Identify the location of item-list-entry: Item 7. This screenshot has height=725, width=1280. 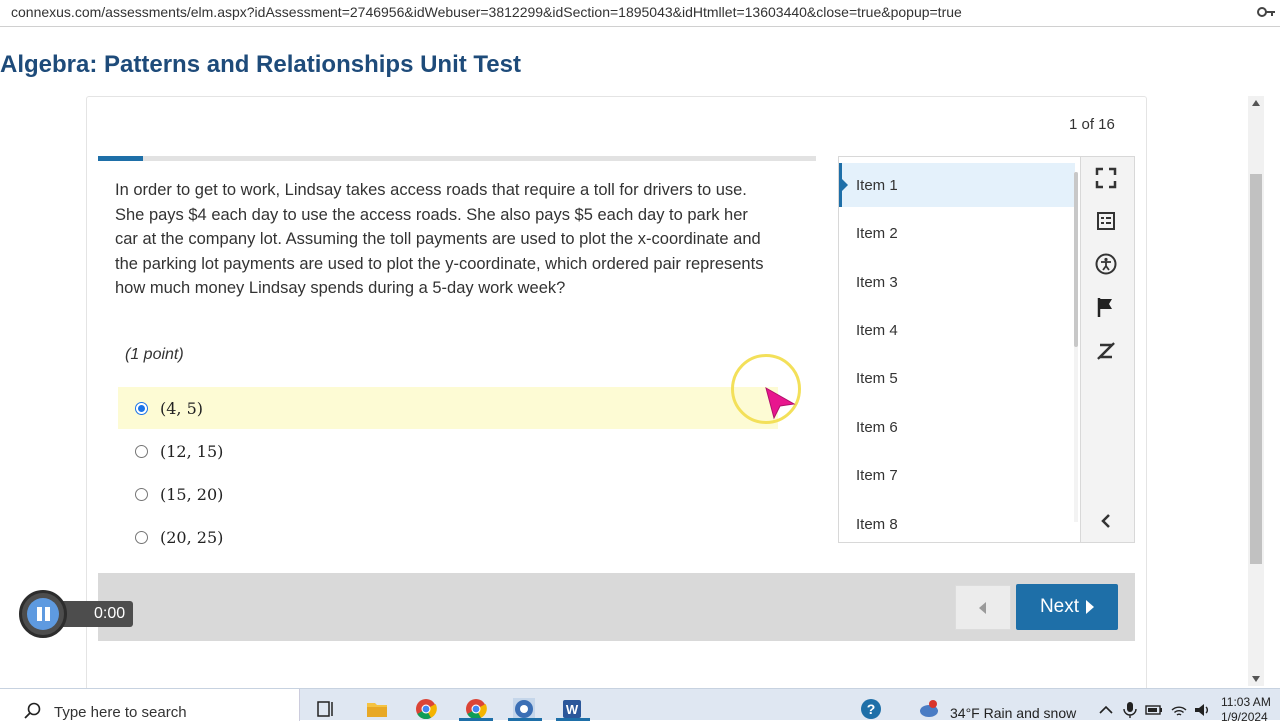
(957, 475).